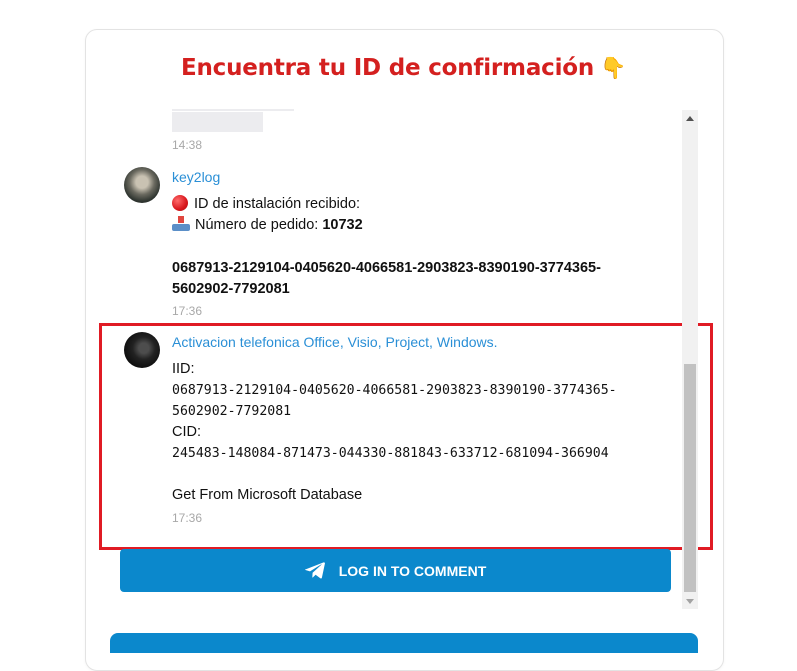  Describe the element at coordinates (613, 68) in the screenshot. I see `pointing-down-icon: 👇` at that location.